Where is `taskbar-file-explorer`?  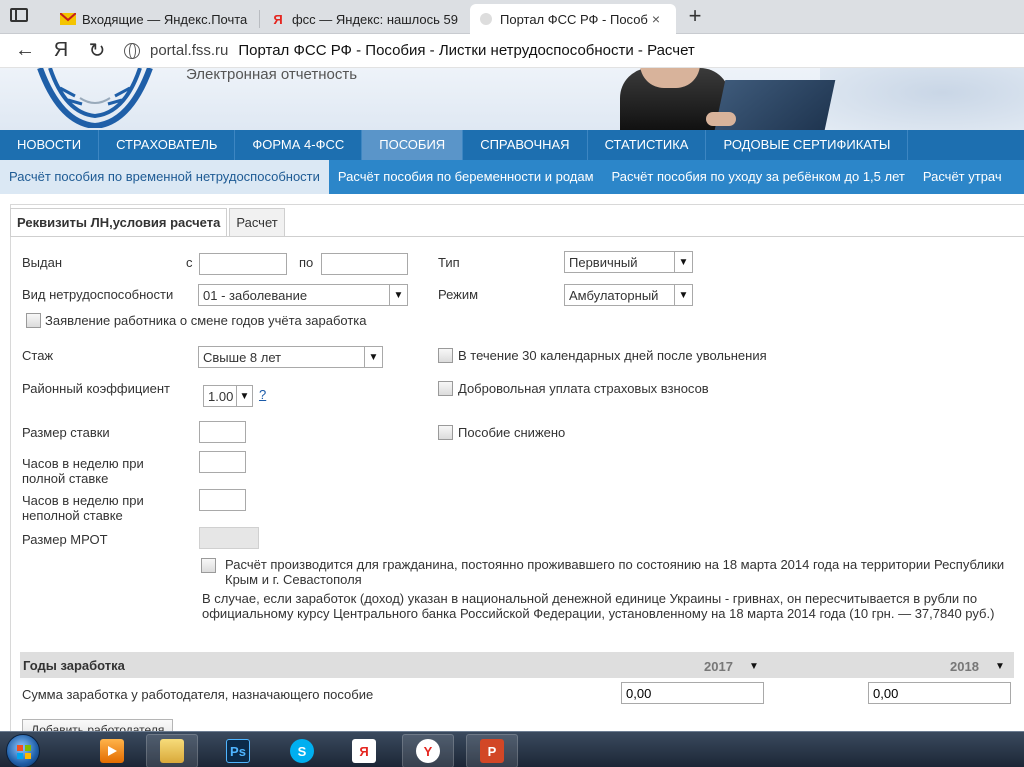
taskbar-file-explorer is located at coordinates (172, 750).